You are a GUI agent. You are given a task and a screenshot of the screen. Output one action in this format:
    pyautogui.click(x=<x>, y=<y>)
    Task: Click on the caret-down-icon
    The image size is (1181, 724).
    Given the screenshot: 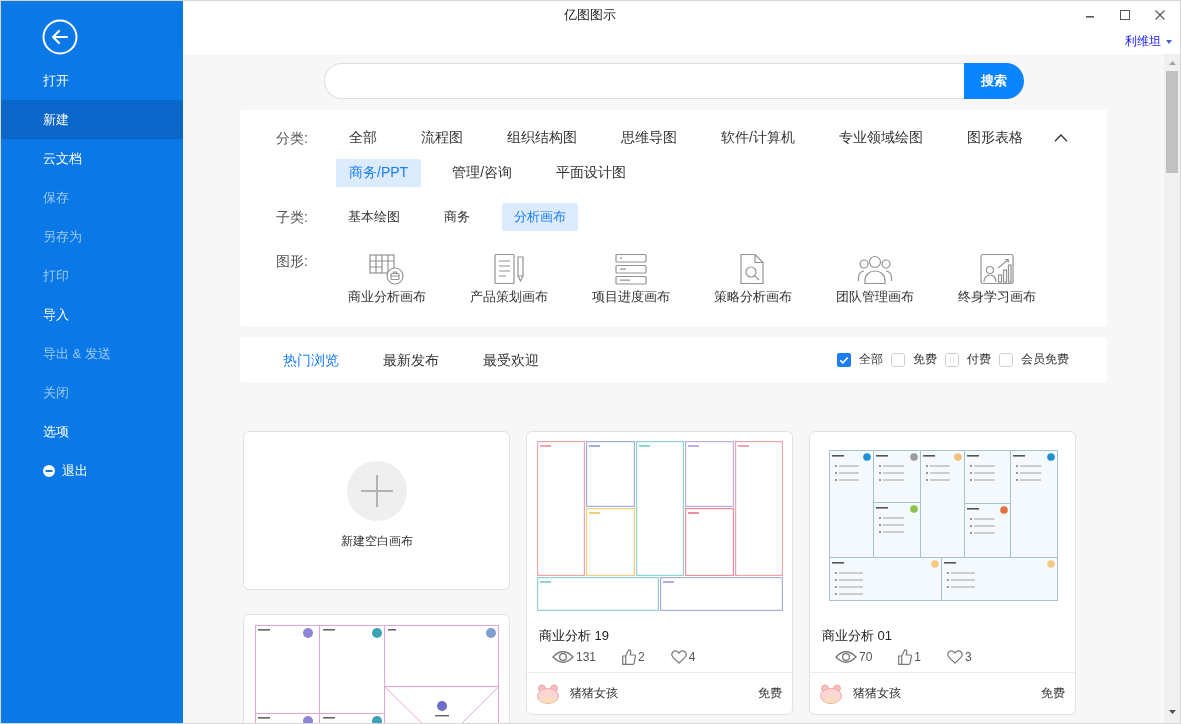 What is the action you would take?
    pyautogui.click(x=1169, y=41)
    